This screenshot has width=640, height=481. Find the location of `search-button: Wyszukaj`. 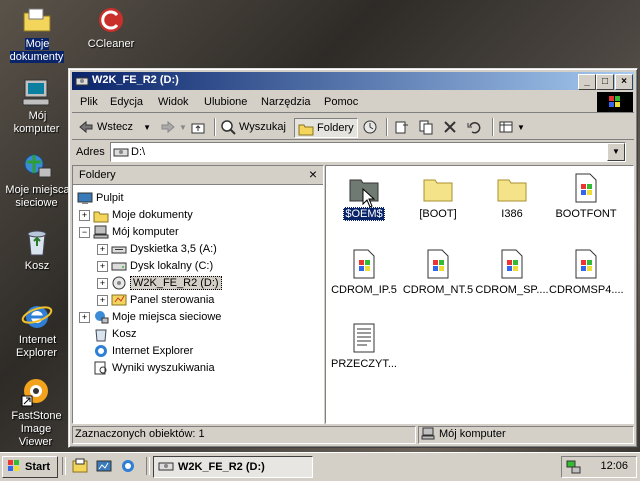

search-button: Wyszukaj is located at coordinates (253, 127).